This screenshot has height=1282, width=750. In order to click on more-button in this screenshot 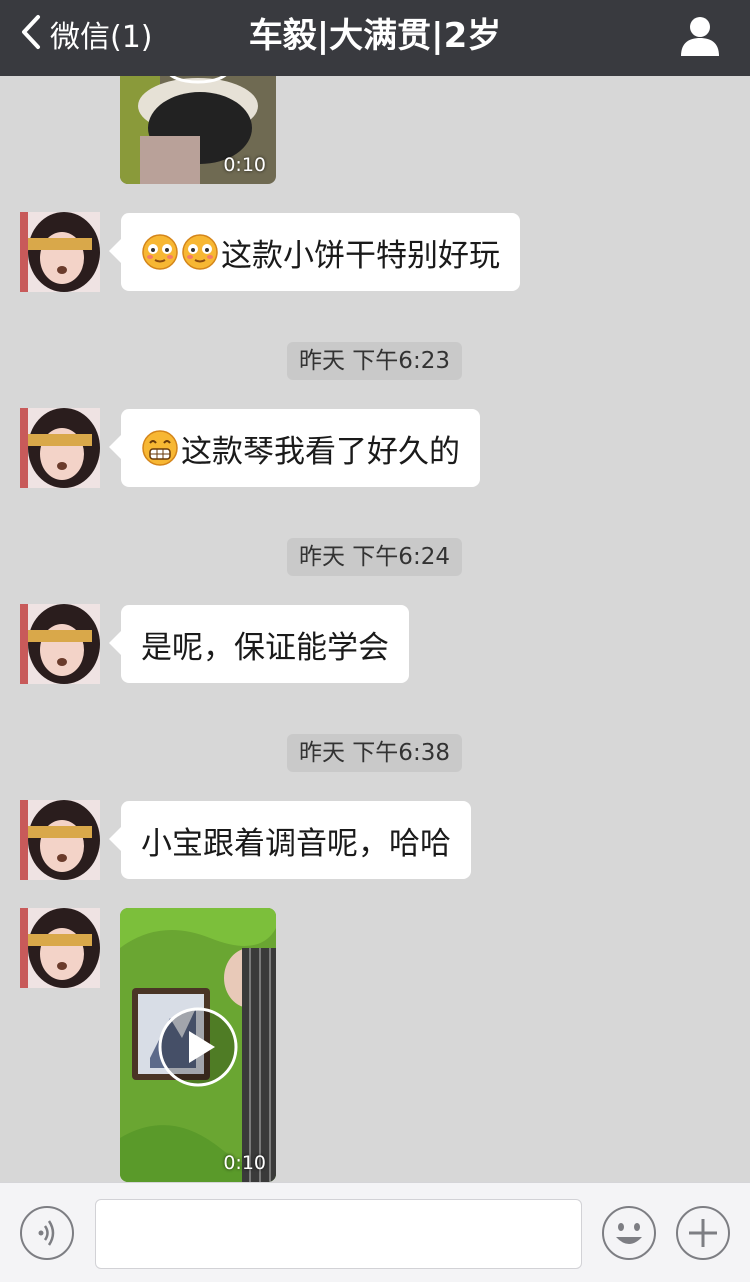, I will do `click(703, 1233)`.